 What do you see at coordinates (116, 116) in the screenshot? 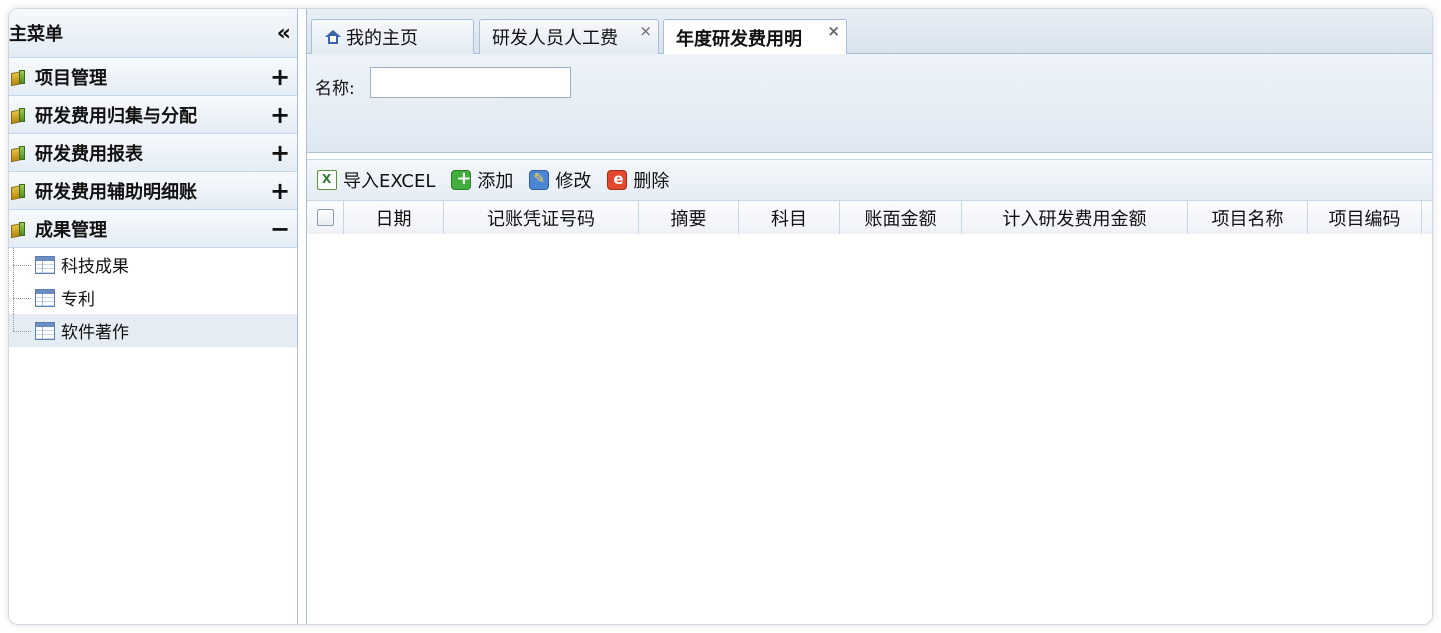
I see `menu-group-label: 研发费用归集与分配` at bounding box center [116, 116].